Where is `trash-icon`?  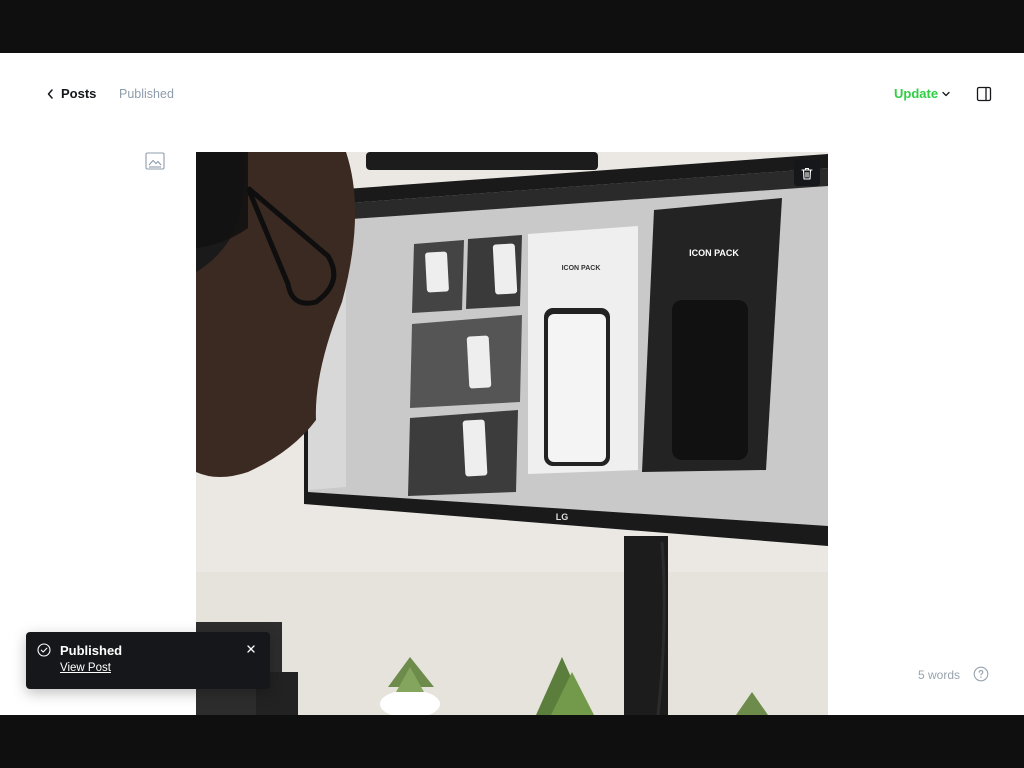 trash-icon is located at coordinates (807, 173).